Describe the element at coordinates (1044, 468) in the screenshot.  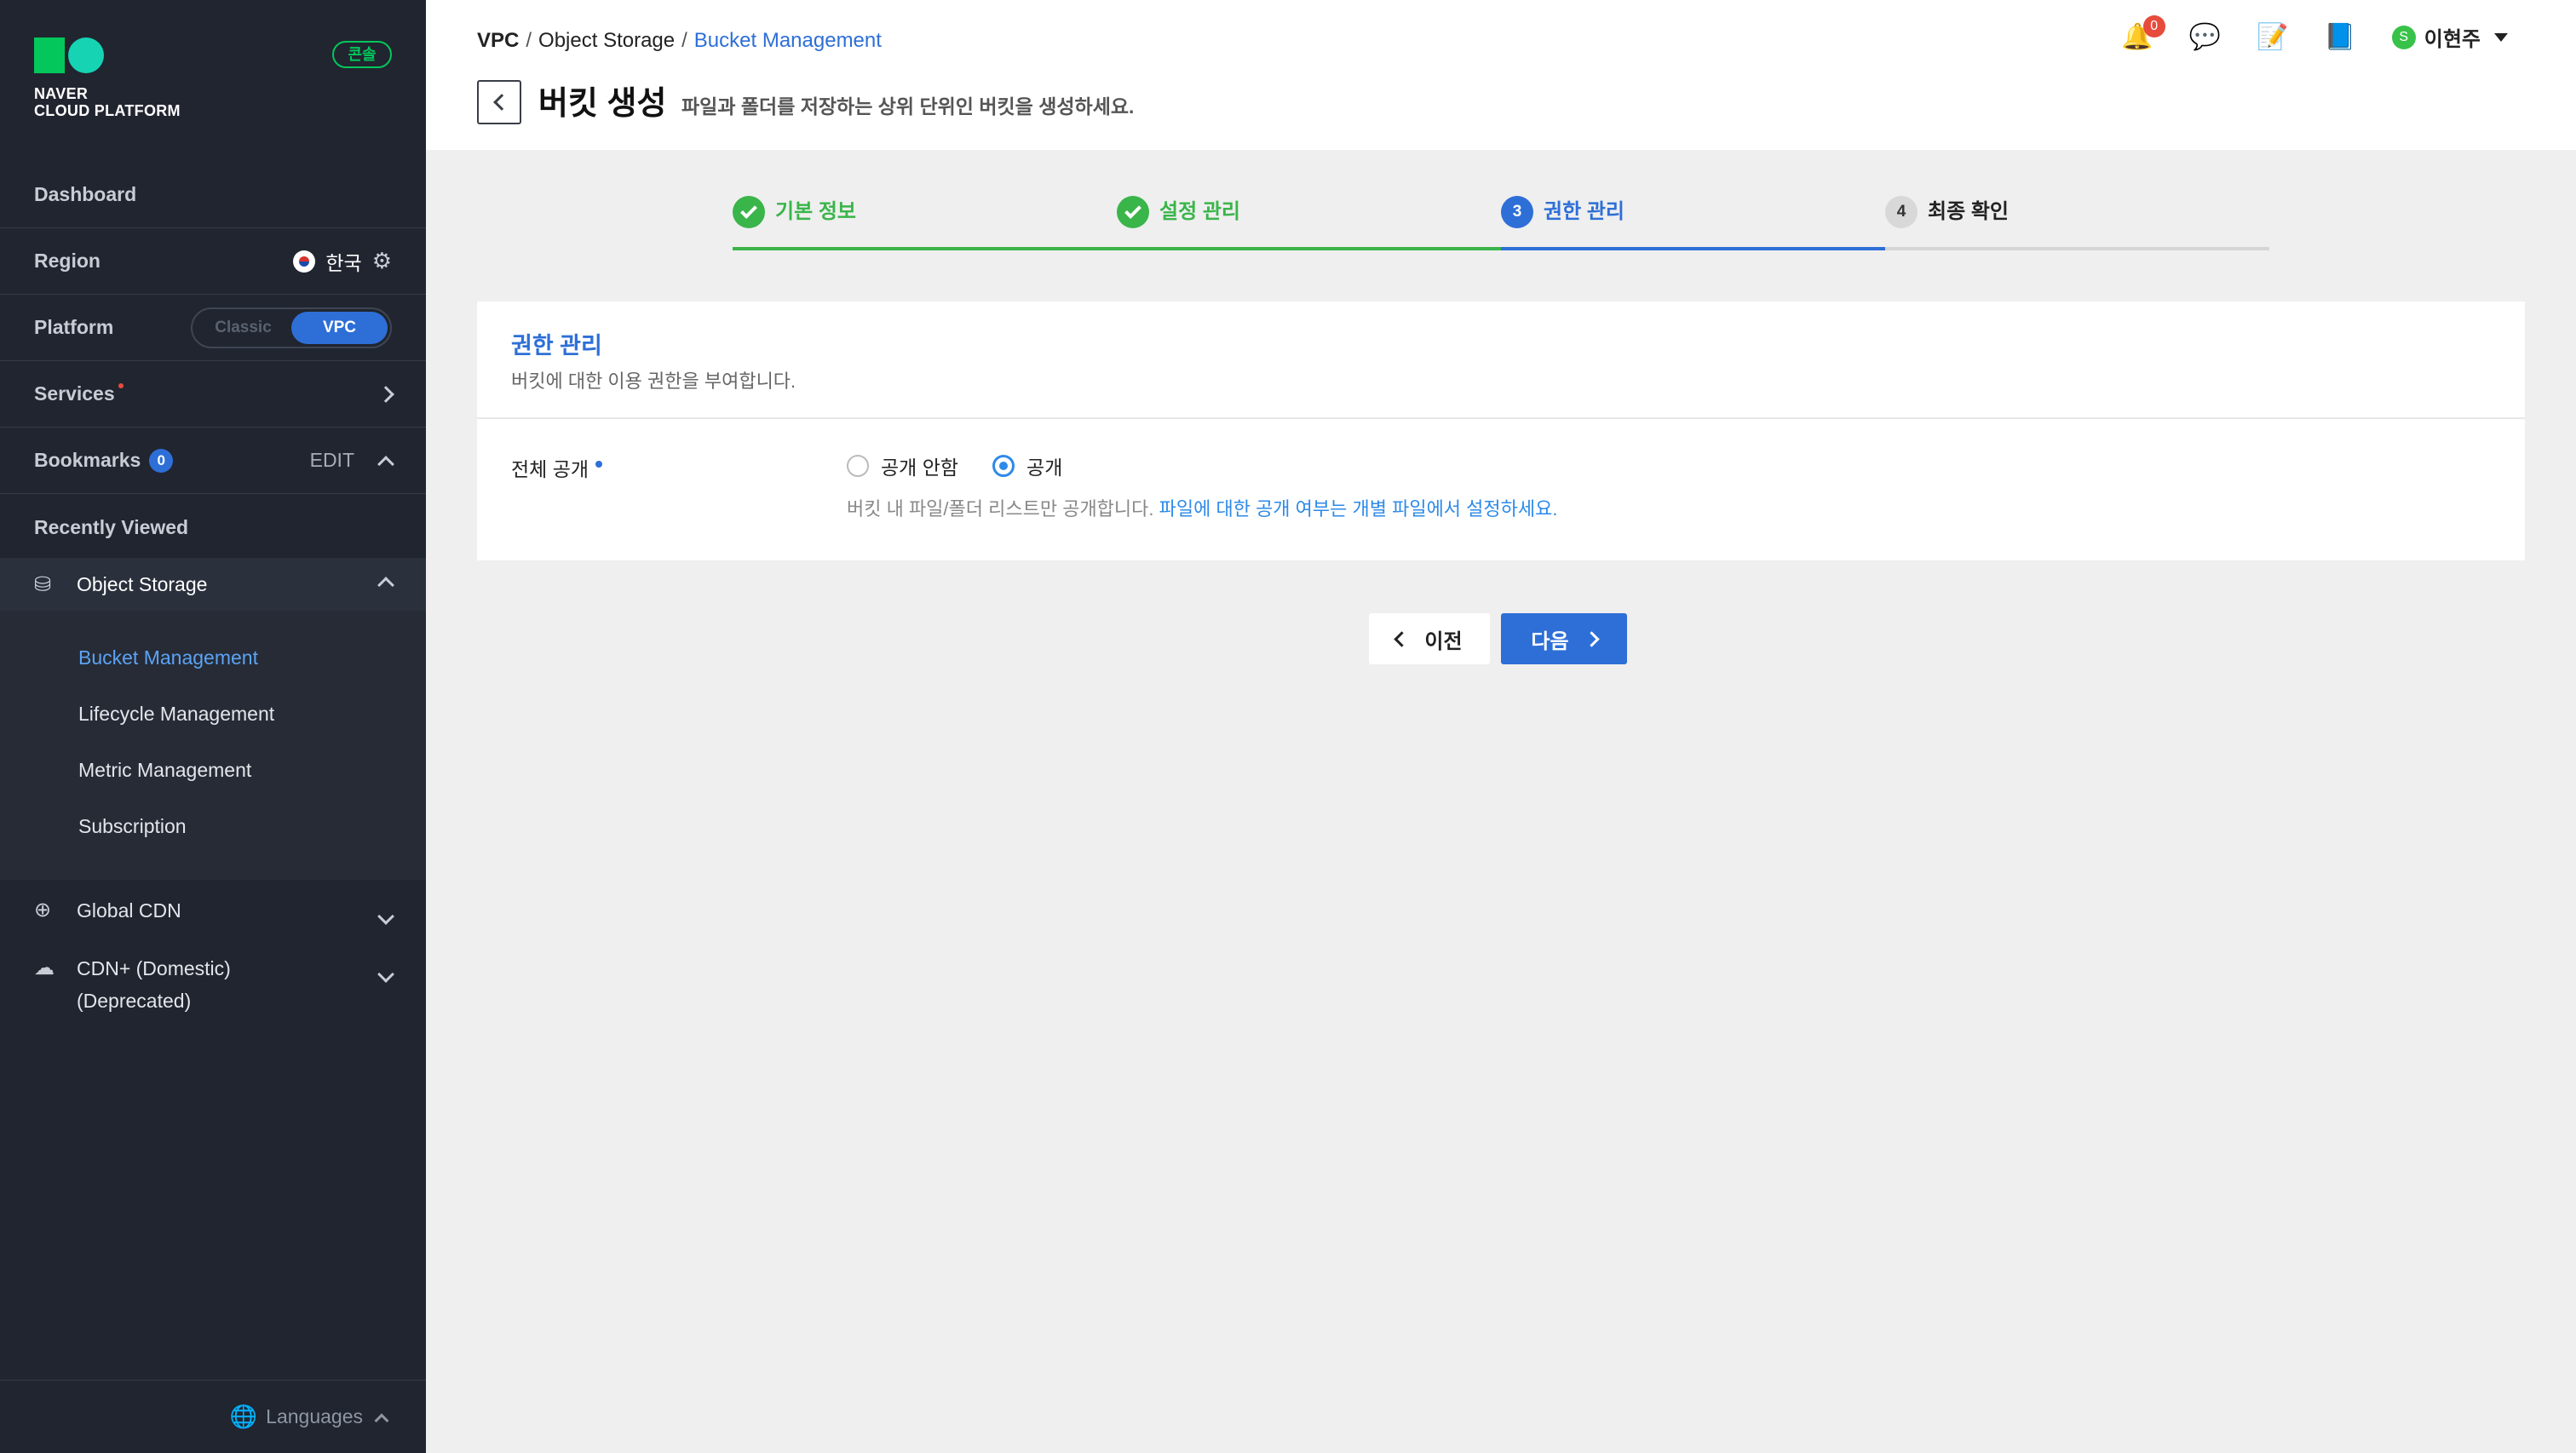
I see `radio-label: 공개` at that location.